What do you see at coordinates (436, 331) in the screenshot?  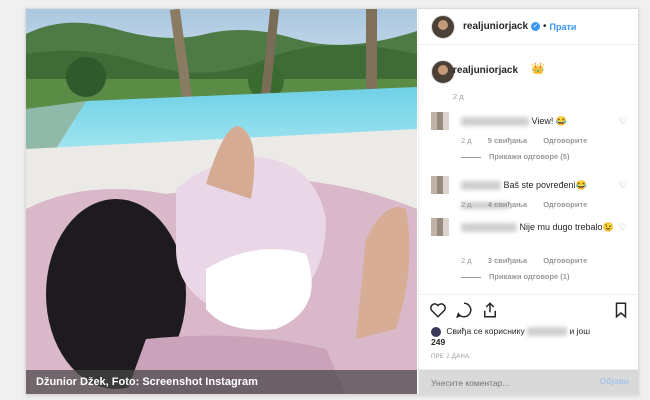 I see `liker-avatar` at bounding box center [436, 331].